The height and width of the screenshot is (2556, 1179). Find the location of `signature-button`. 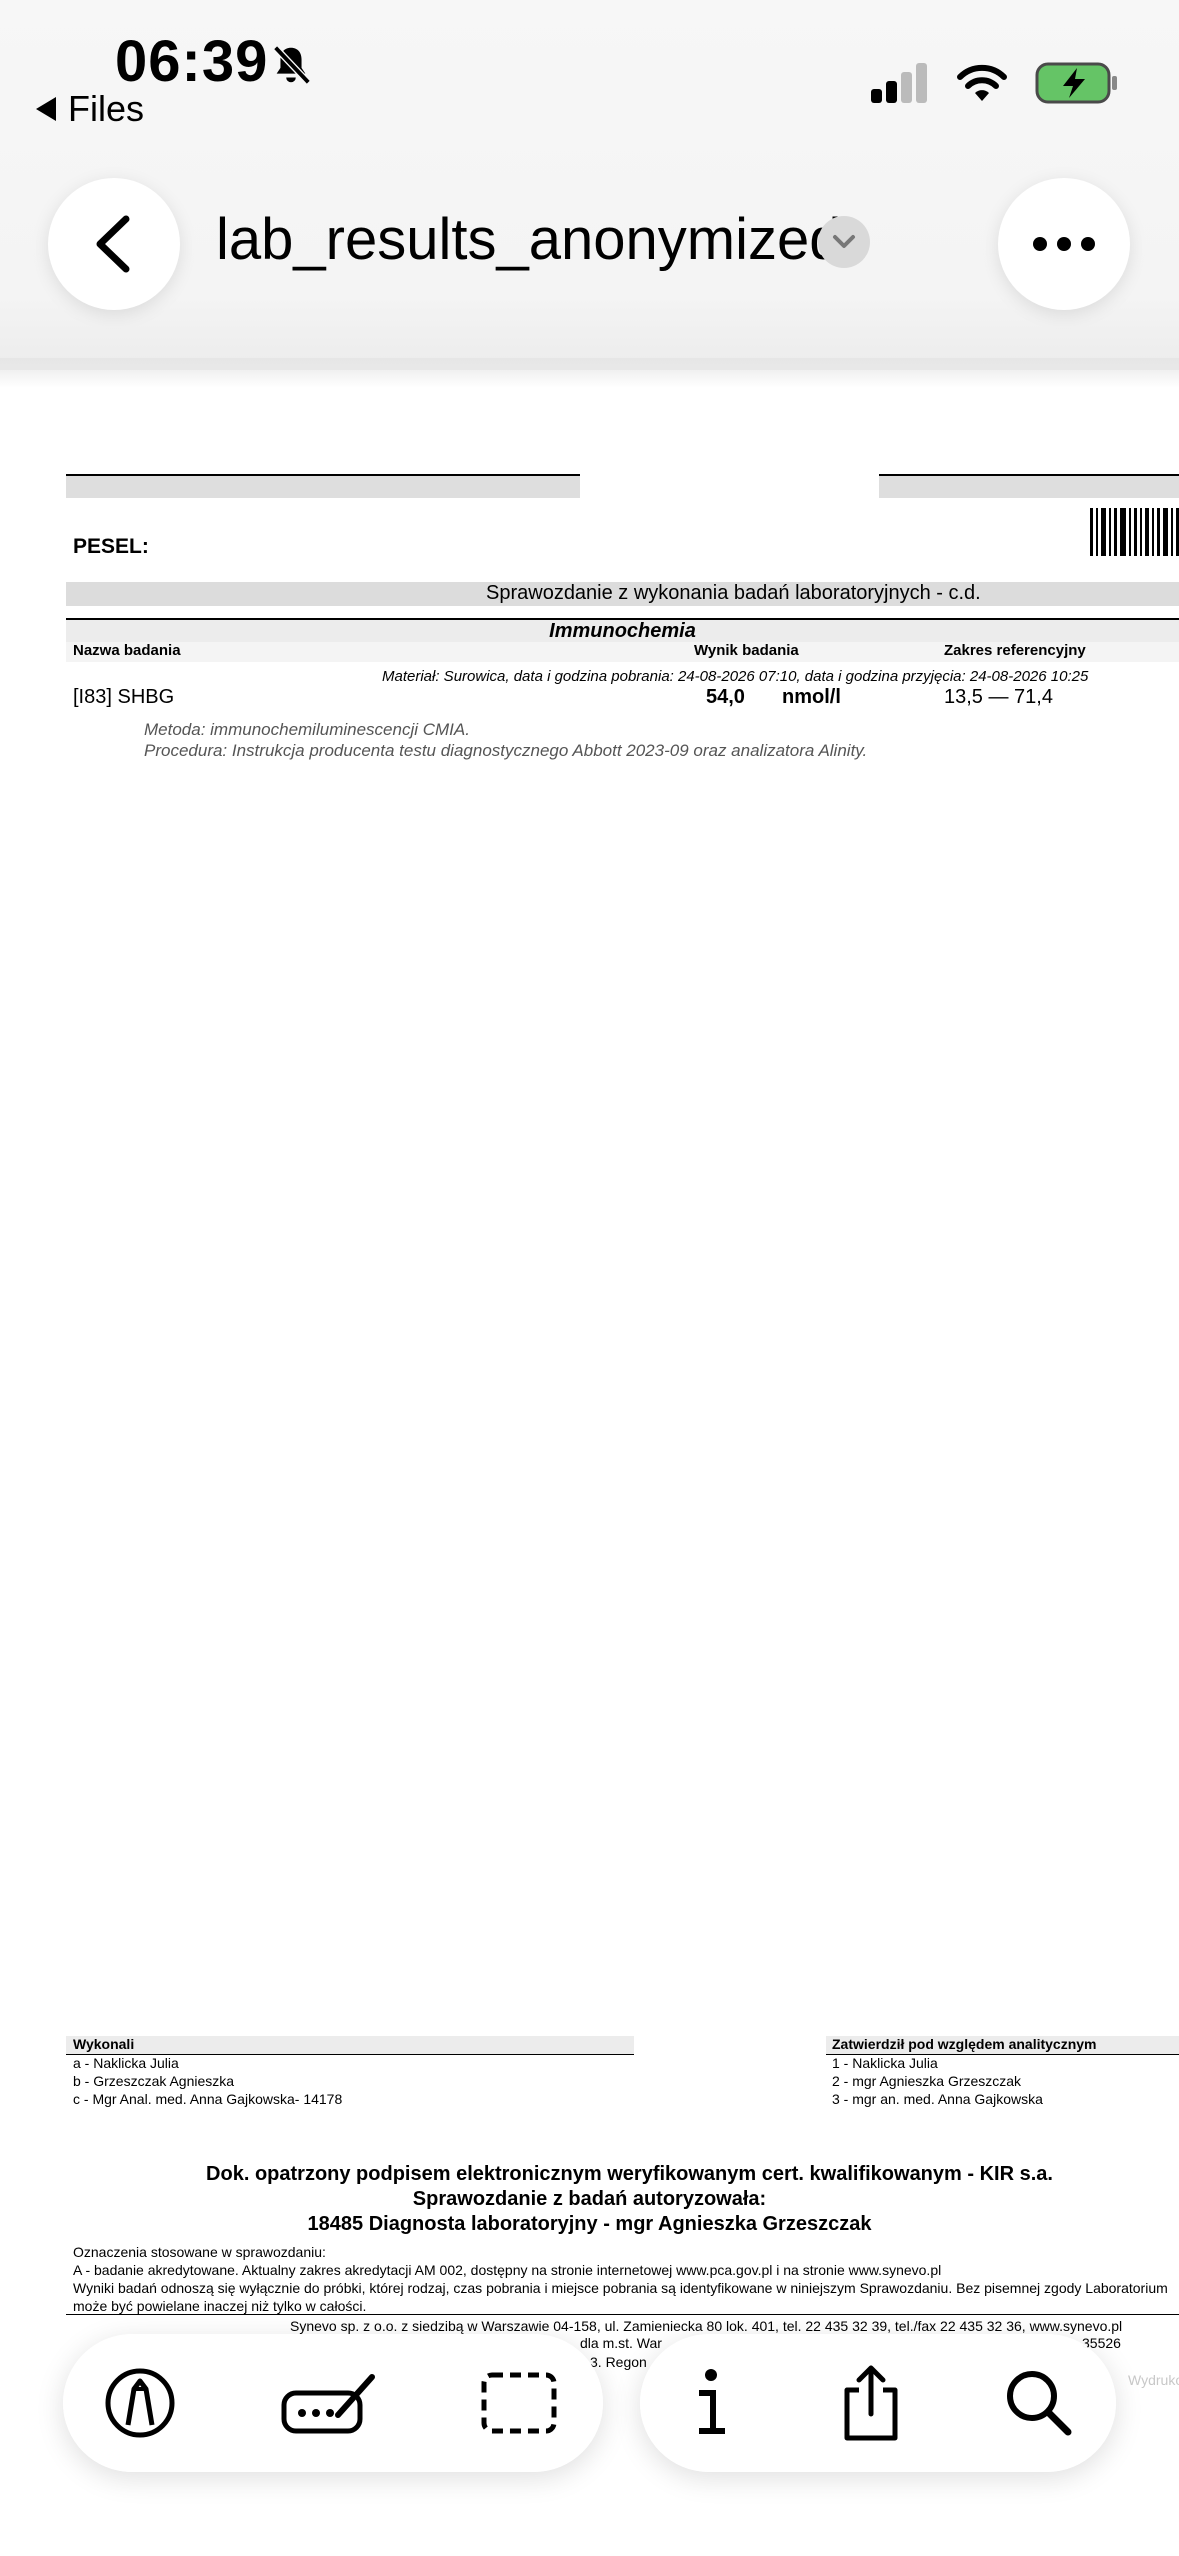

signature-button is located at coordinates (330, 2403).